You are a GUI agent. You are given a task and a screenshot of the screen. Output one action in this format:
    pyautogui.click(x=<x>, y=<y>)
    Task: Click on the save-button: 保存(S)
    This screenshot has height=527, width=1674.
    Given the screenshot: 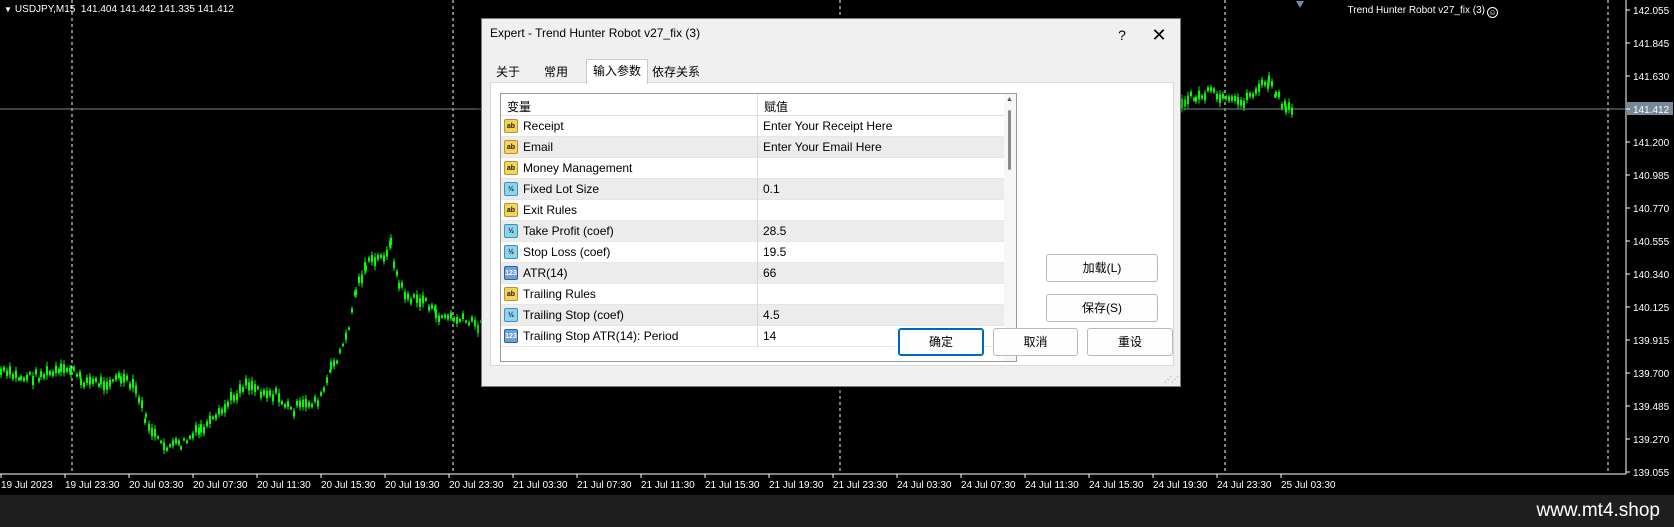 What is the action you would take?
    pyautogui.click(x=1102, y=308)
    